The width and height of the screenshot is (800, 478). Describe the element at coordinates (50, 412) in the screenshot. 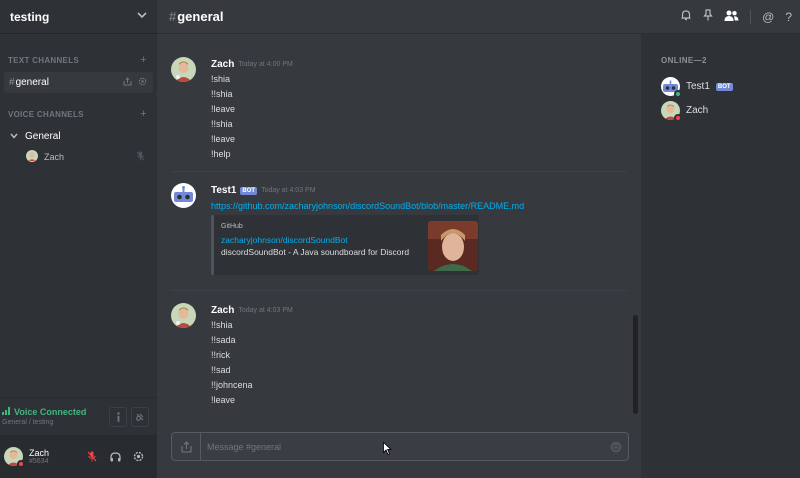

I see `voice-connected-label: Voice Connected` at that location.